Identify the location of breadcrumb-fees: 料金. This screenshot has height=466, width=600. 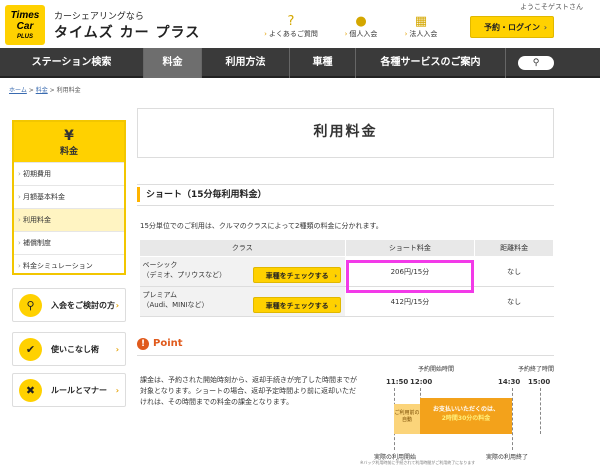
(42, 90).